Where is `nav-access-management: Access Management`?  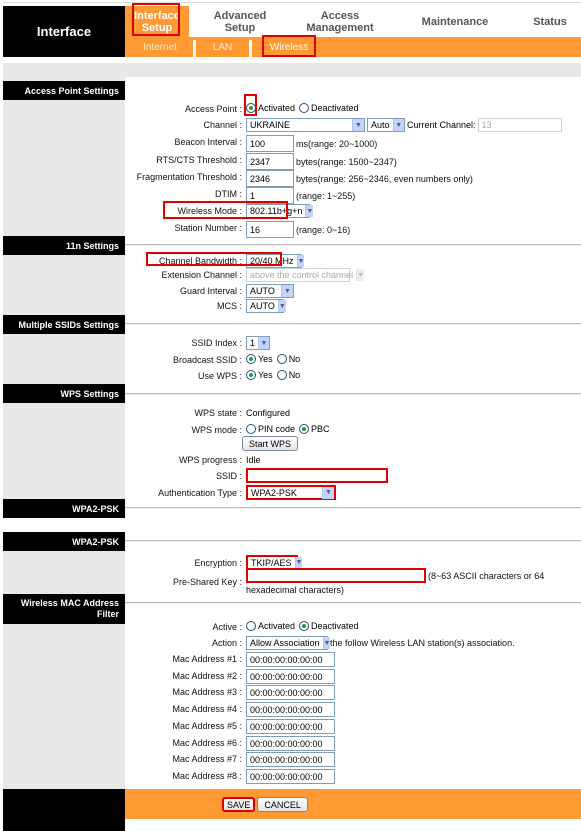
nav-access-management: Access Management is located at coordinates (340, 21).